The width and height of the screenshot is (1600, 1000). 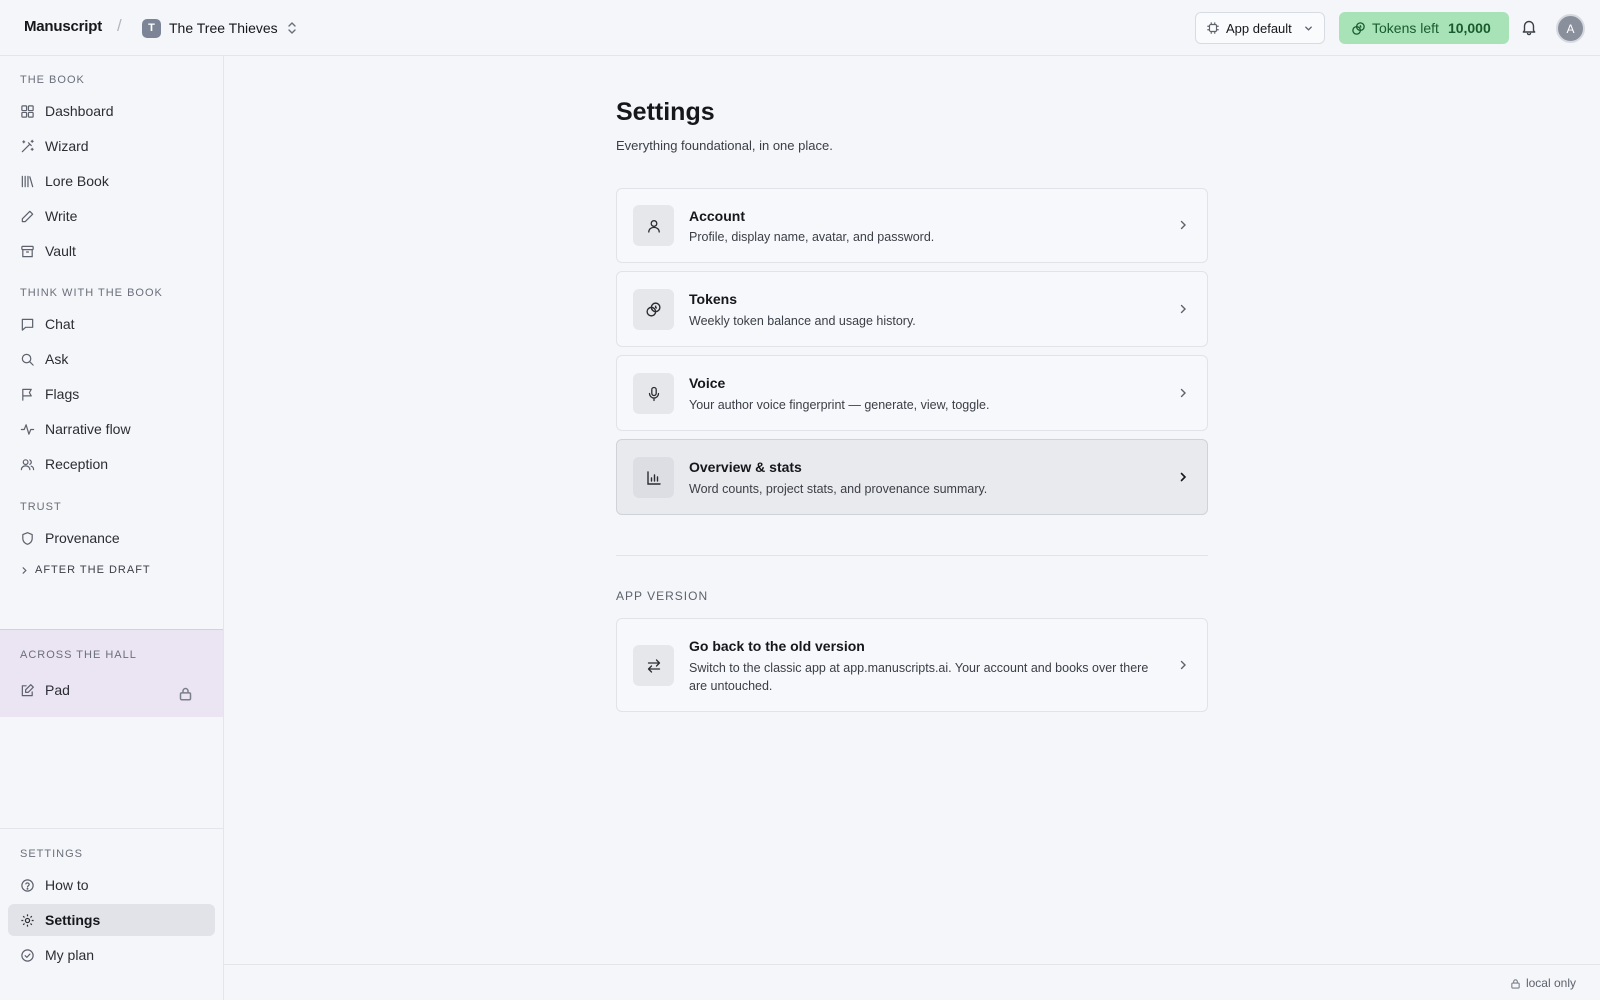 What do you see at coordinates (1469, 28) in the screenshot?
I see `tokens-left-value: 10,000` at bounding box center [1469, 28].